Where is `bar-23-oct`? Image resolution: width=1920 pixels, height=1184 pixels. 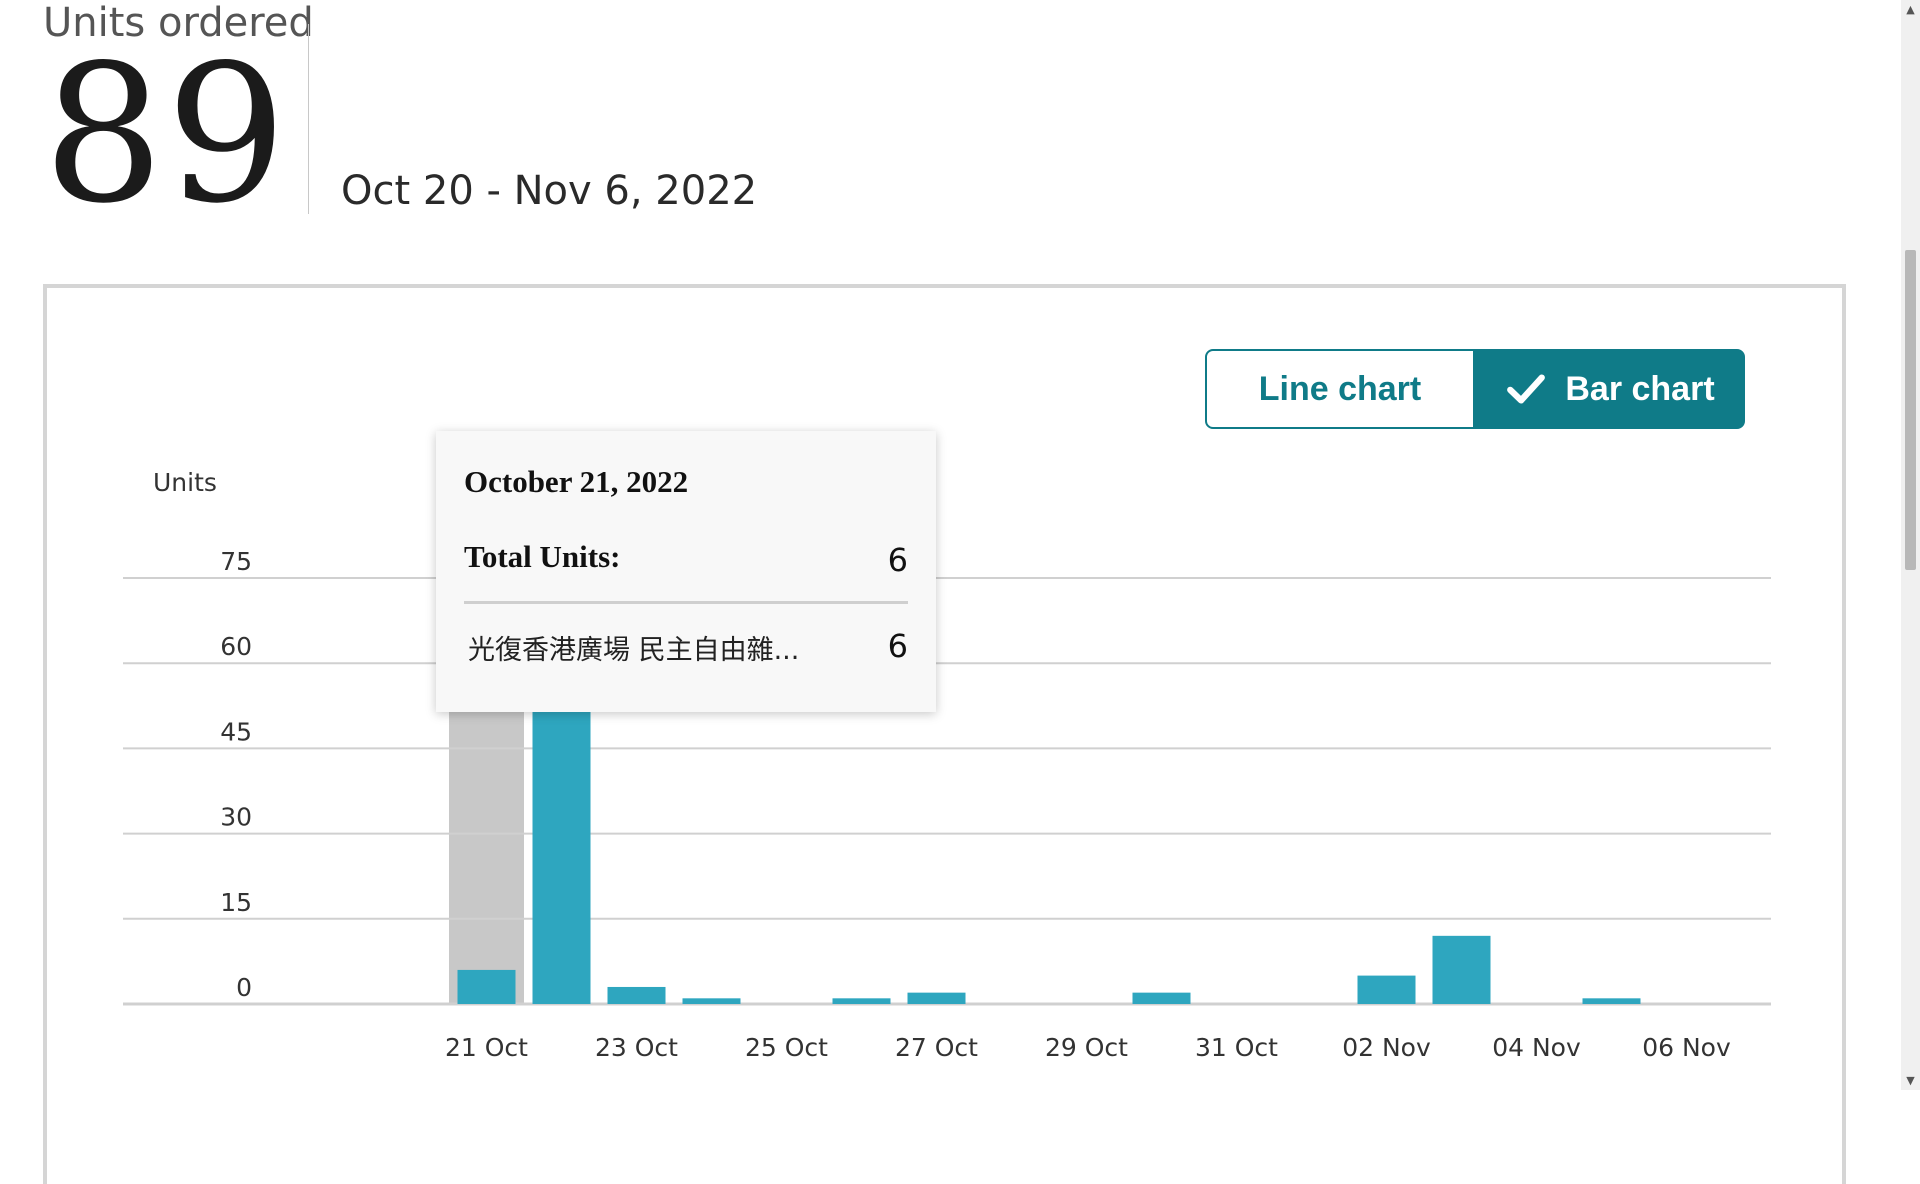 bar-23-oct is located at coordinates (636, 995).